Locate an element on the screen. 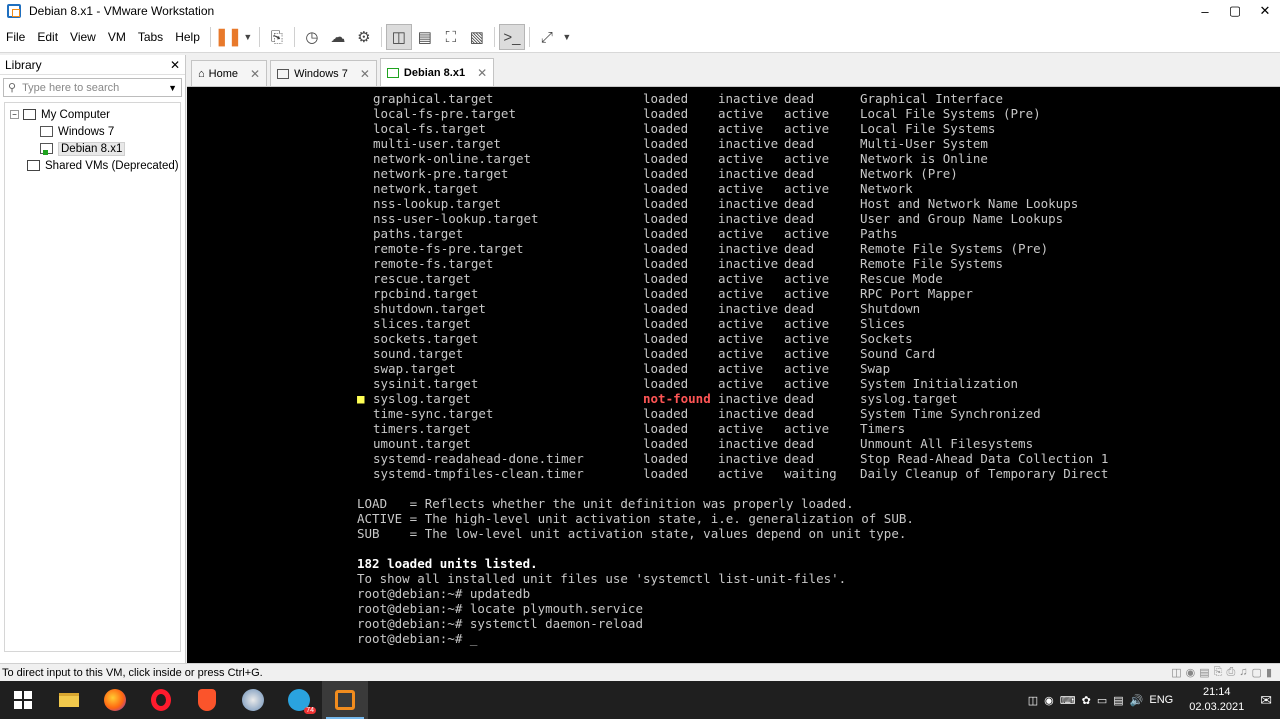  unit-description: Swap is located at coordinates (875, 368).